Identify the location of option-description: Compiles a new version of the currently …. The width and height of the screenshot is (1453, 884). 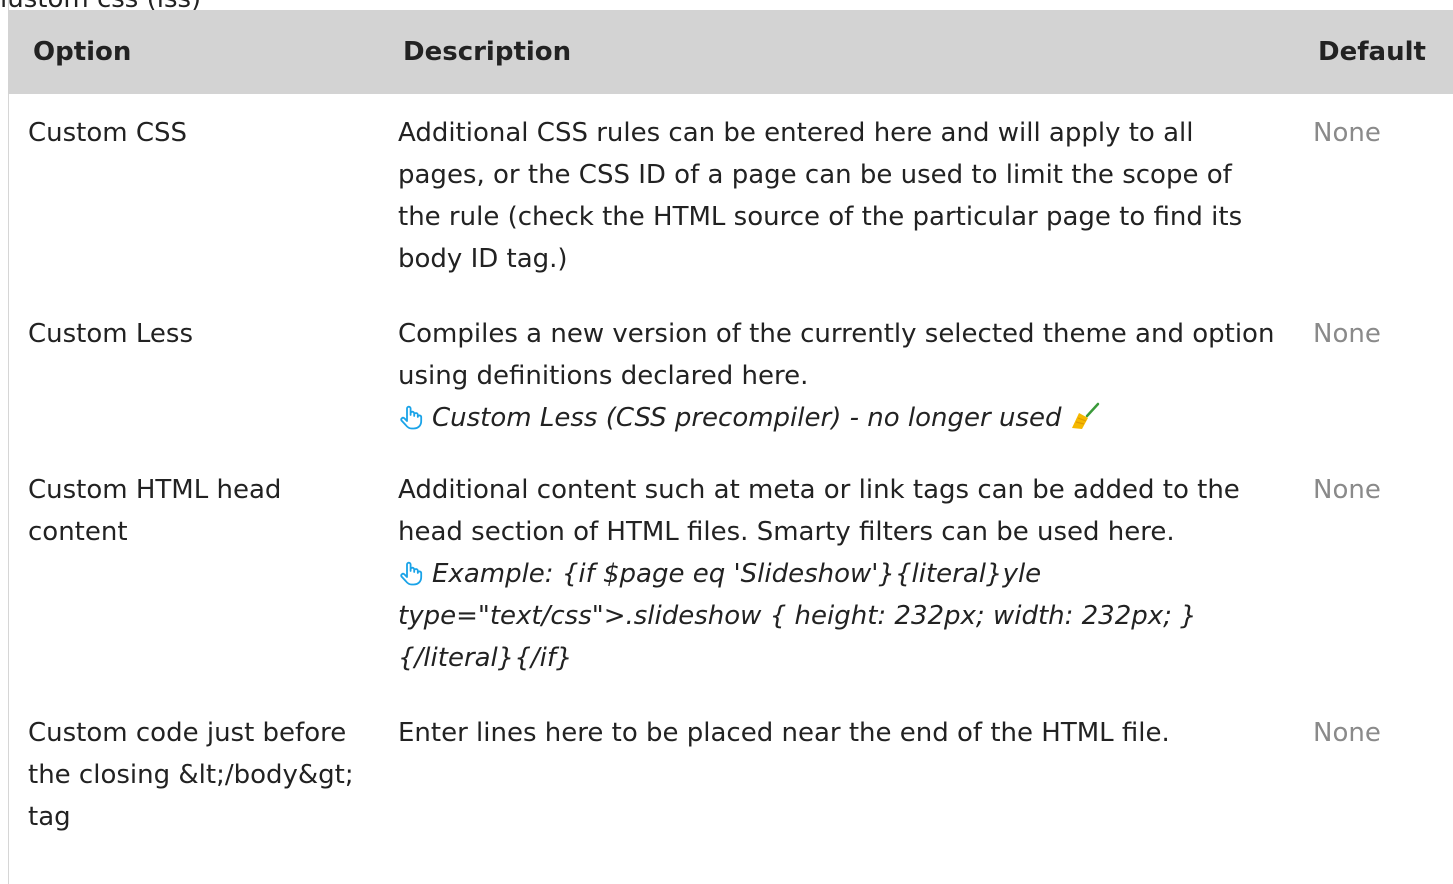
(826, 374).